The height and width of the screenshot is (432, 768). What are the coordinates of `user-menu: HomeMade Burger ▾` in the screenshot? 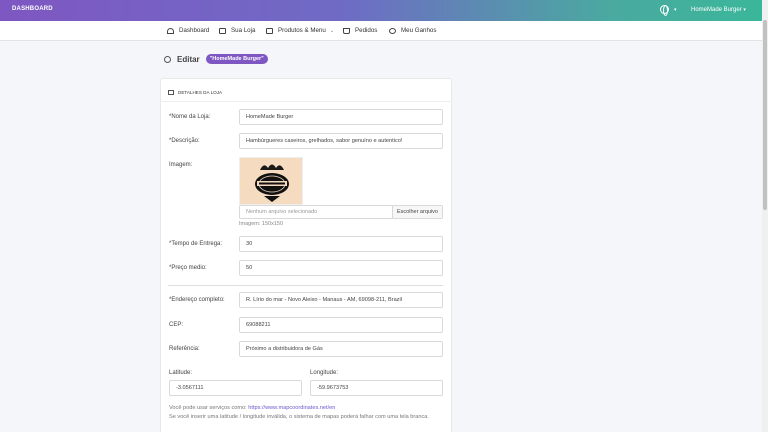 It's located at (718, 10).